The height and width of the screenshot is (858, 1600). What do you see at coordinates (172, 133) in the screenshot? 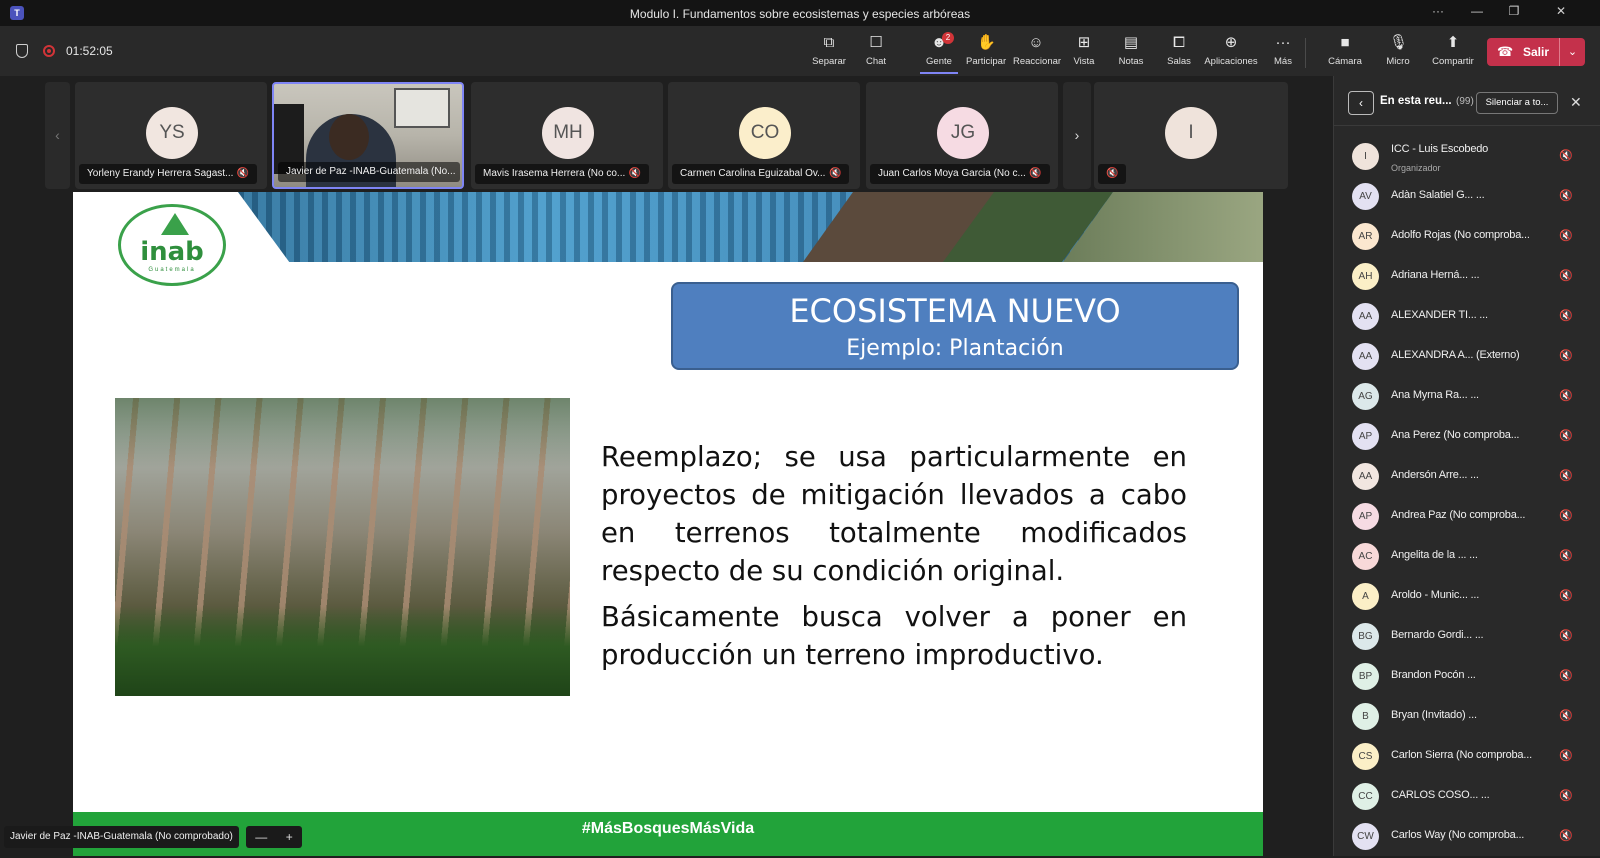
I see `avatar: YS` at bounding box center [172, 133].